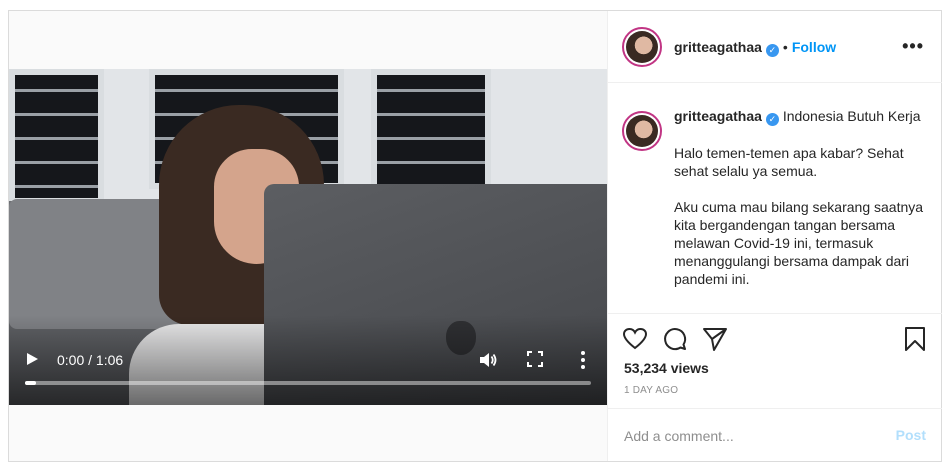 The image size is (946, 466). Describe the element at coordinates (32, 359) in the screenshot. I see `play-icon` at that location.